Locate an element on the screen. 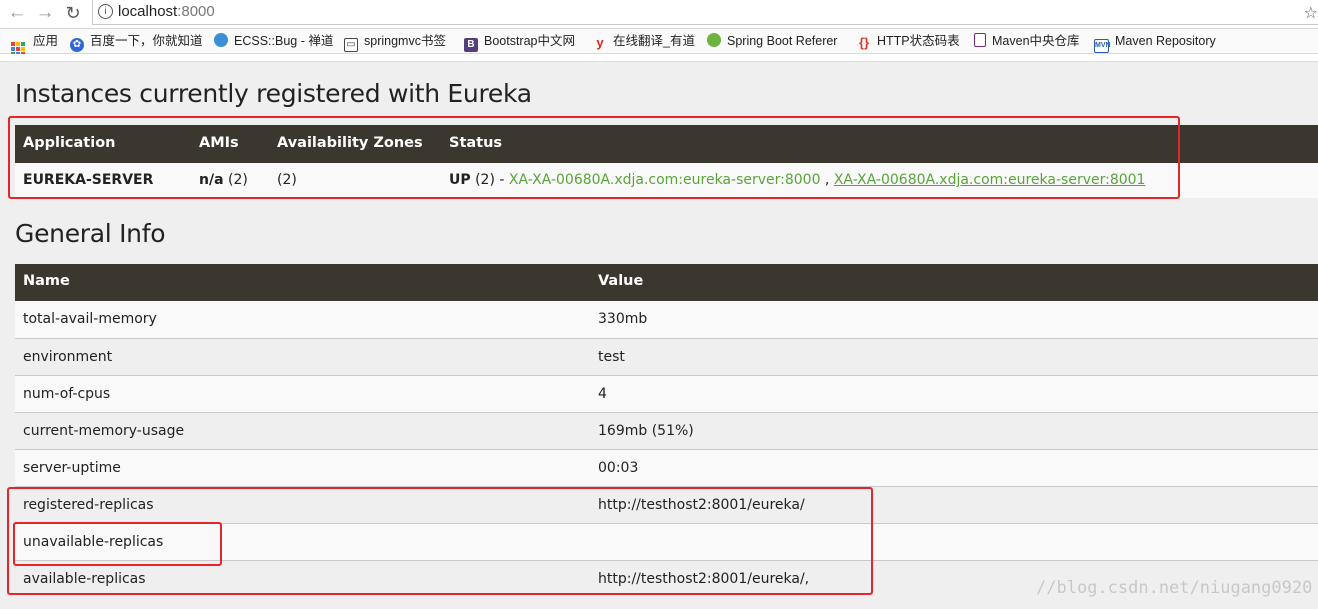  highlight-box-instances is located at coordinates (594, 157).